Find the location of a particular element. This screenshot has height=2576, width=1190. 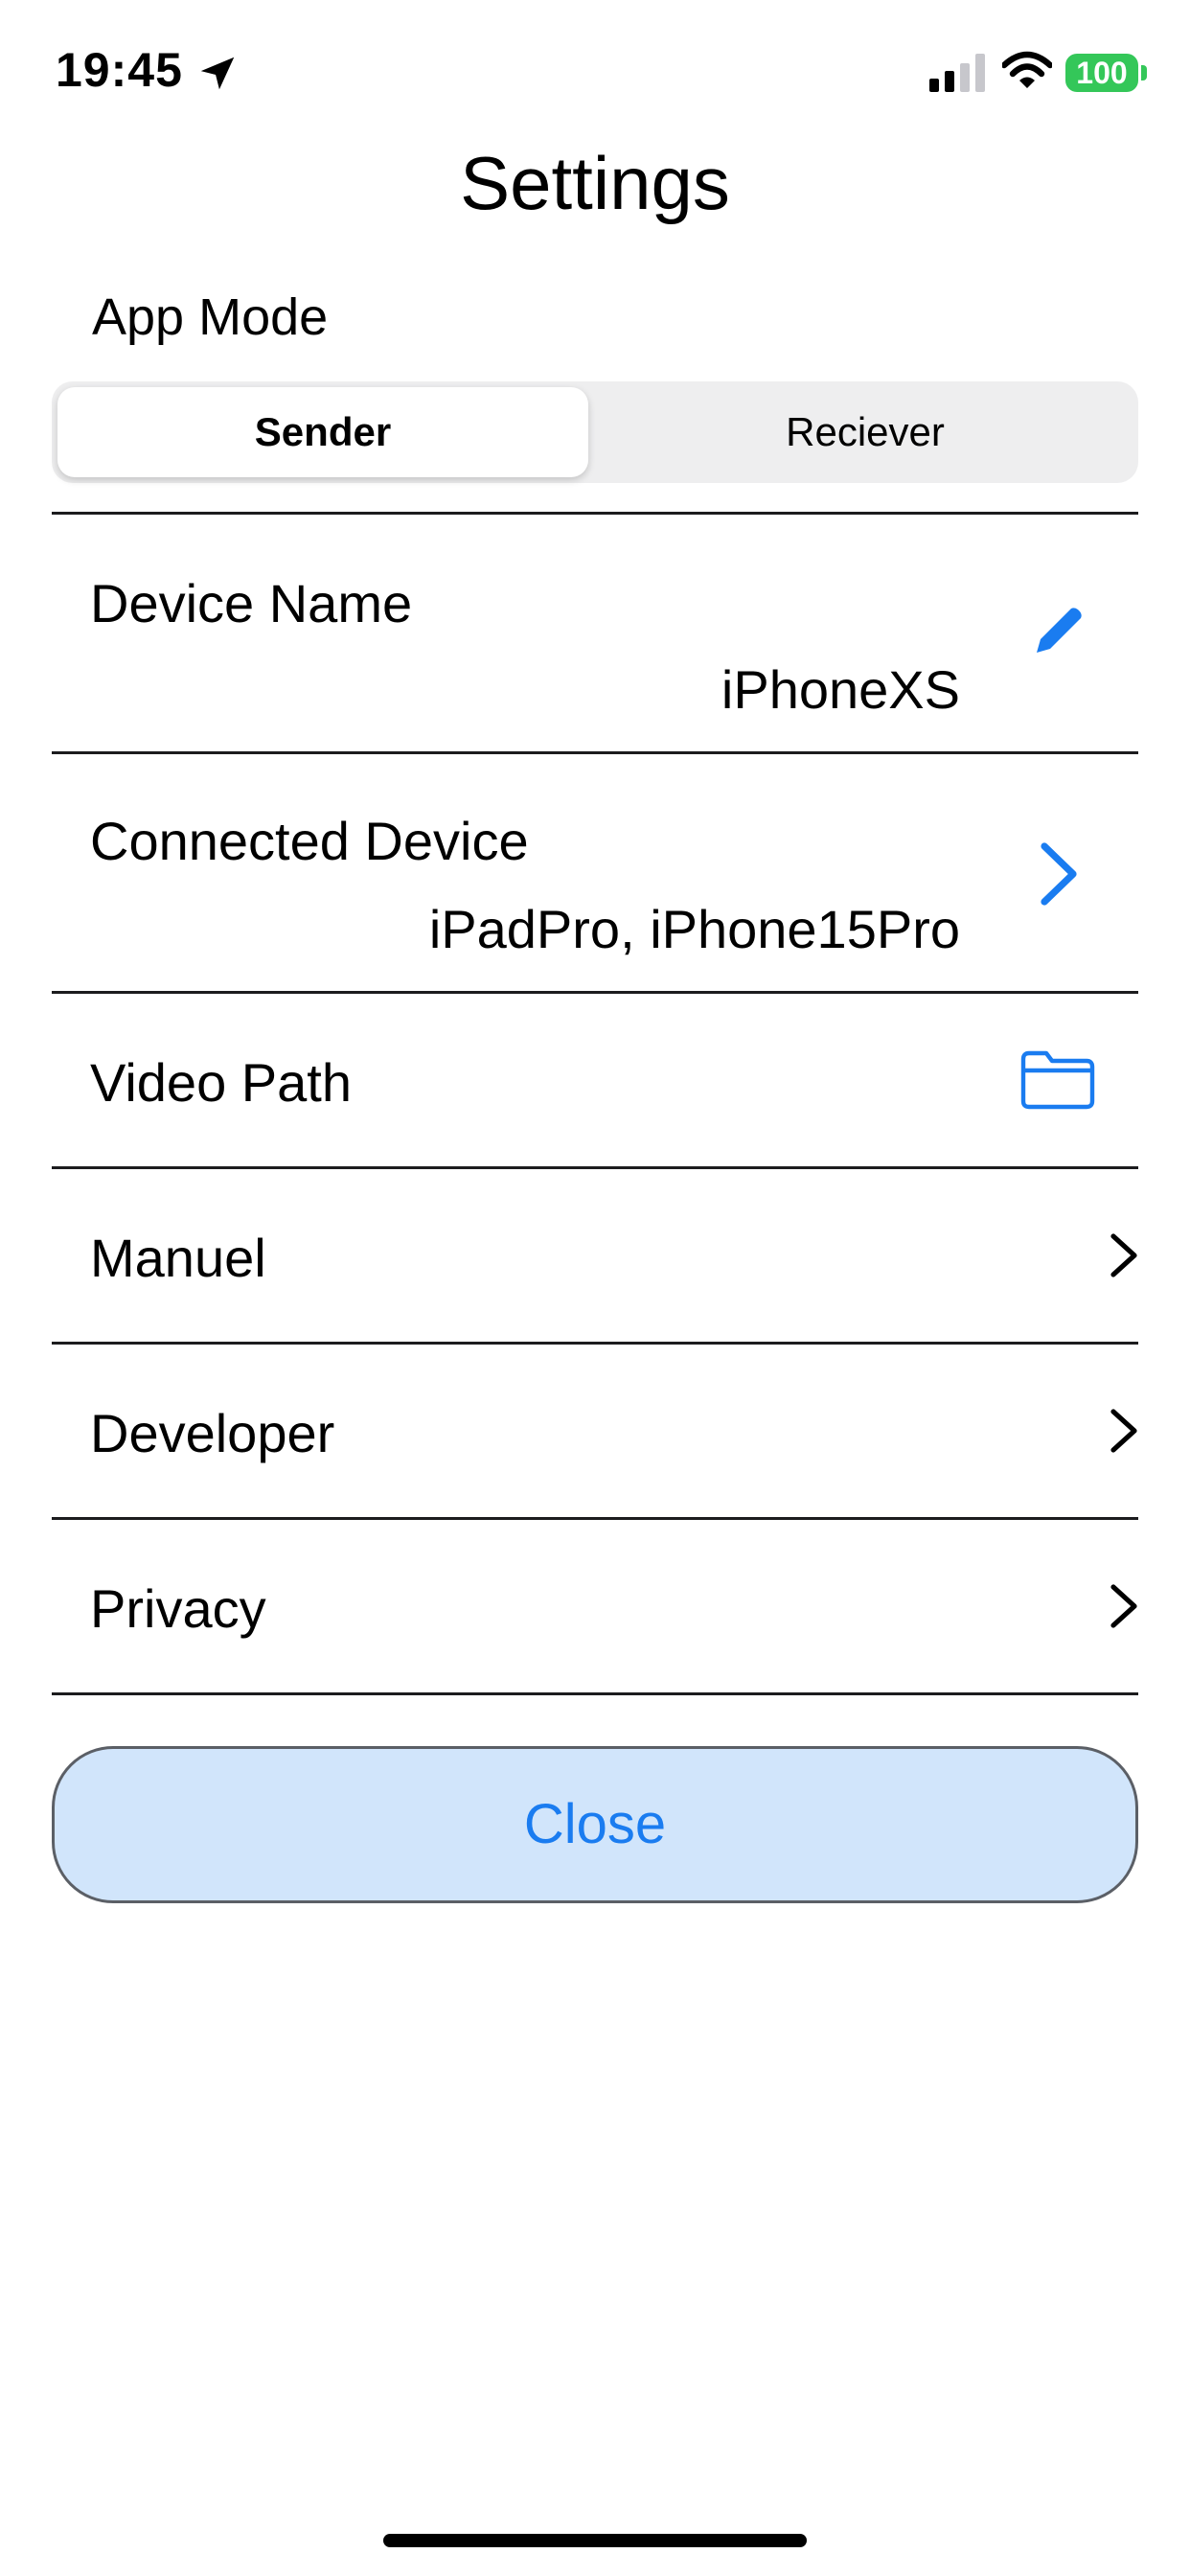

folder-icon is located at coordinates (1058, 1079).